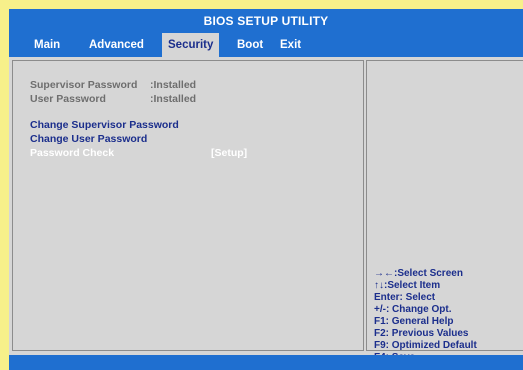 This screenshot has width=523, height=370. Describe the element at coordinates (138, 153) in the screenshot. I see `password-check-item: Password Check [Setup]` at that location.